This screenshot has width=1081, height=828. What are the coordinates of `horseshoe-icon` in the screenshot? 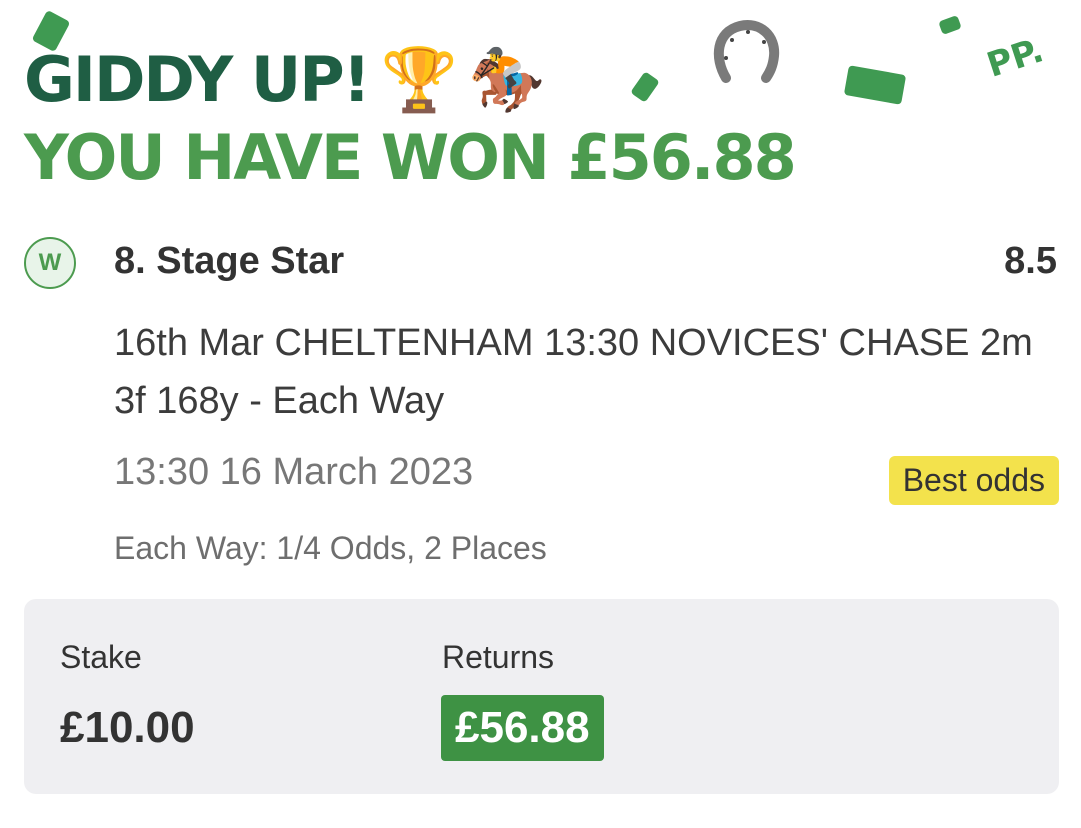 It's located at (746, 51).